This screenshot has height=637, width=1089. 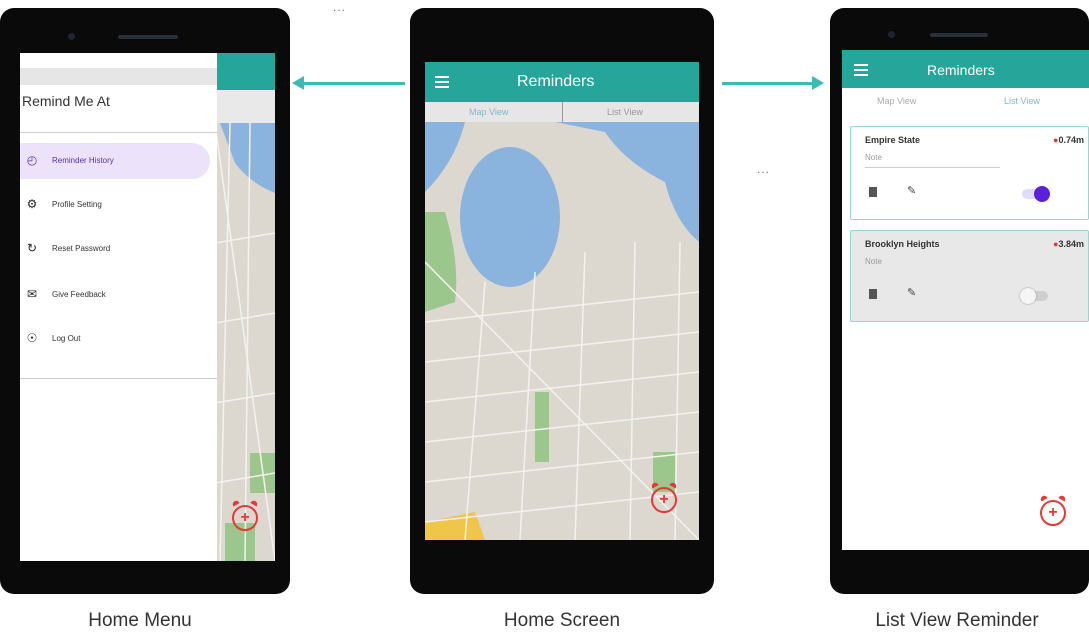 What do you see at coordinates (352, 83) in the screenshot?
I see `arrow-left-line` at bounding box center [352, 83].